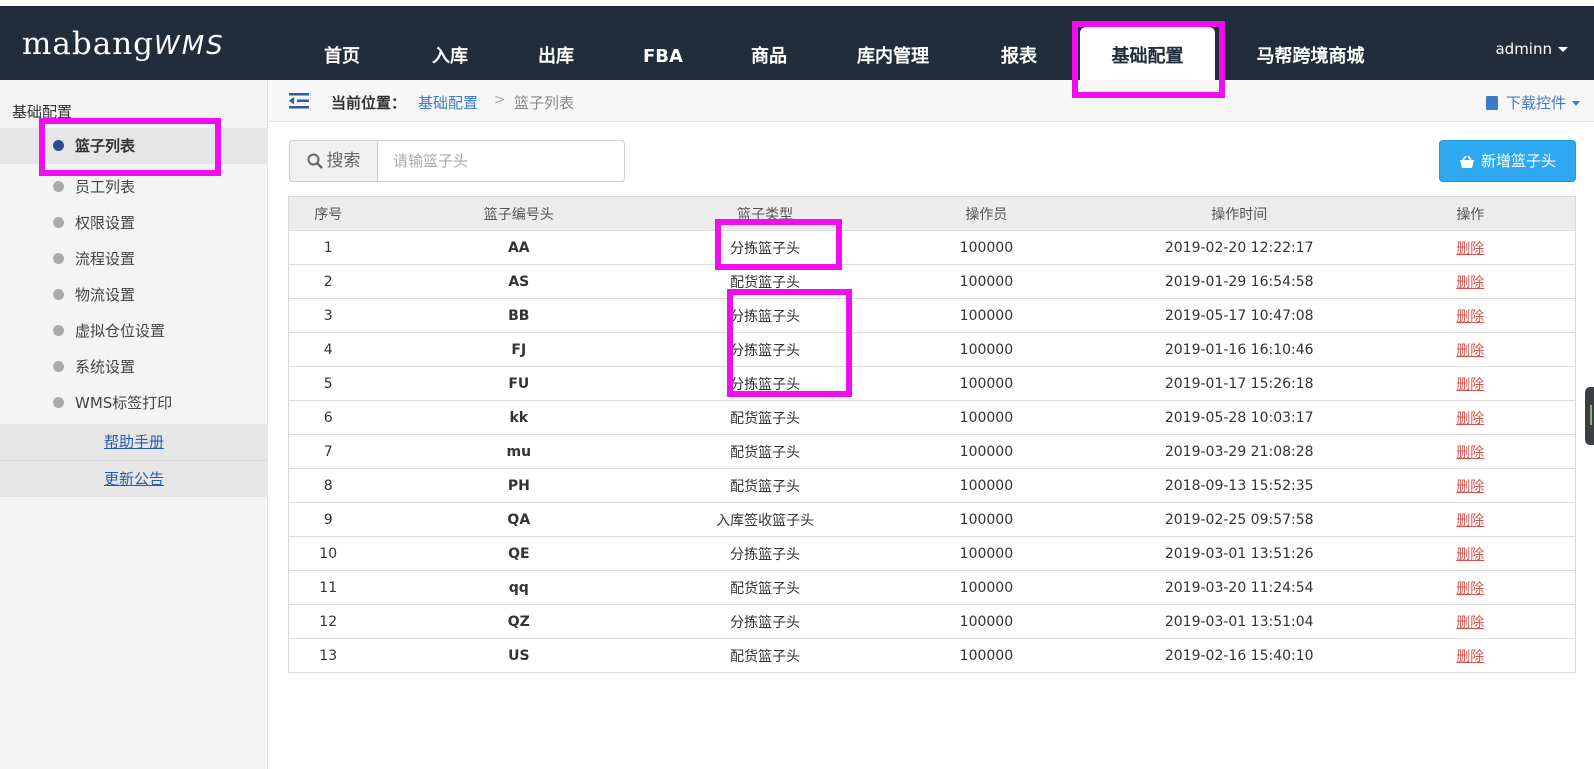  Describe the element at coordinates (315, 161) in the screenshot. I see `search-icon` at that location.